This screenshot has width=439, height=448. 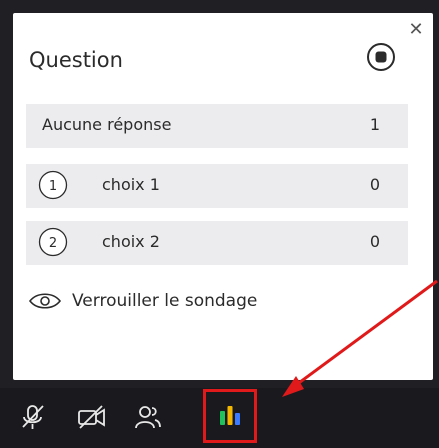 What do you see at coordinates (217, 186) in the screenshot?
I see `choice-row-1: 1 choix 1 0` at bounding box center [217, 186].